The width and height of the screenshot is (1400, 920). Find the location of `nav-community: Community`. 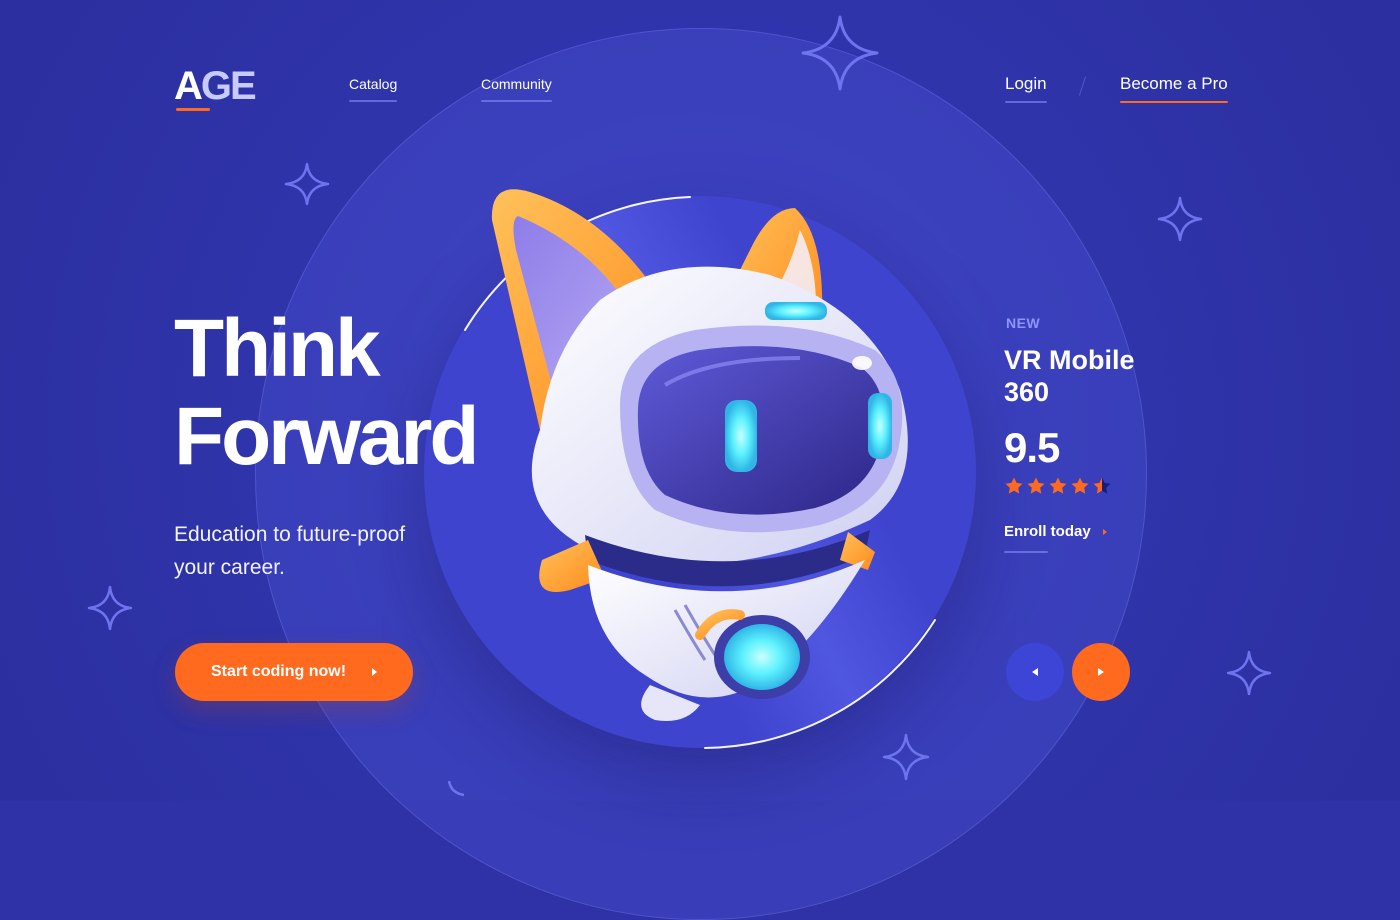

nav-community: Community is located at coordinates (516, 89).